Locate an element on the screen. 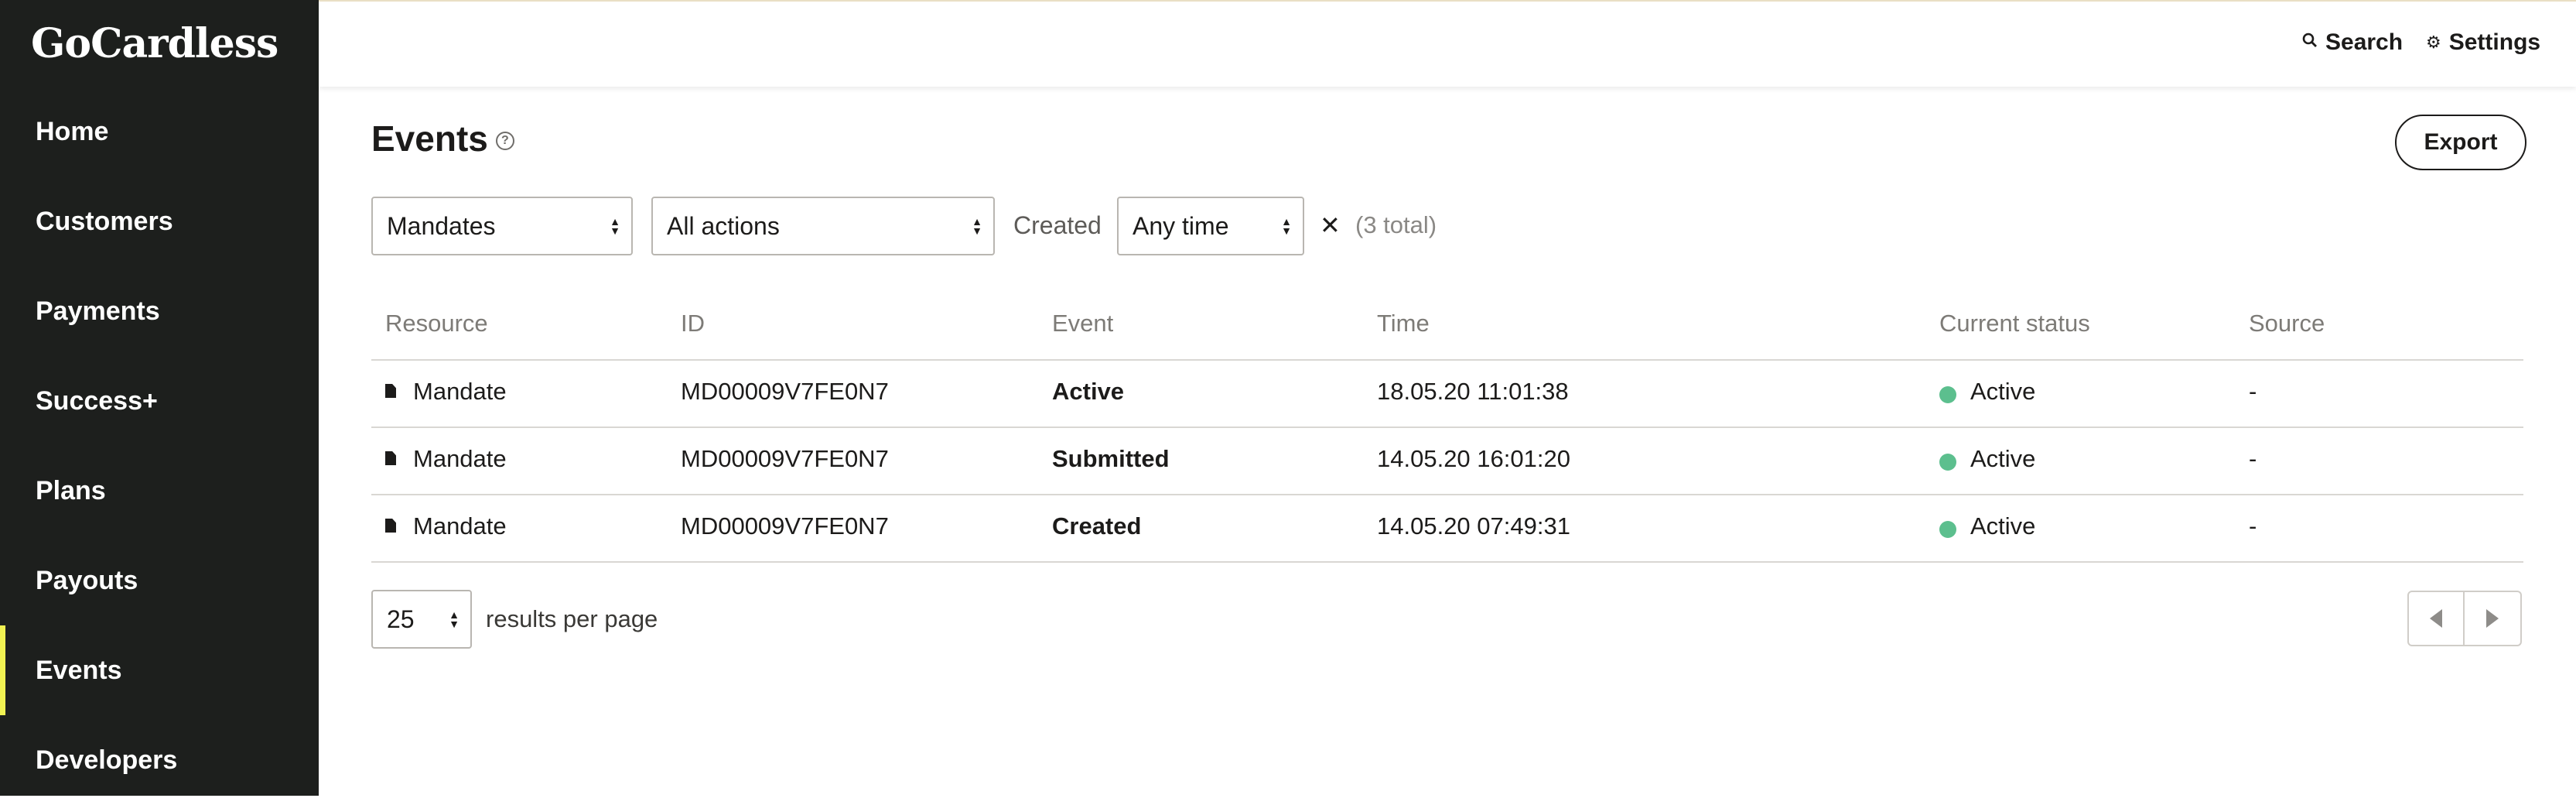 The image size is (2576, 805). column-header-time: Time is located at coordinates (1403, 323).